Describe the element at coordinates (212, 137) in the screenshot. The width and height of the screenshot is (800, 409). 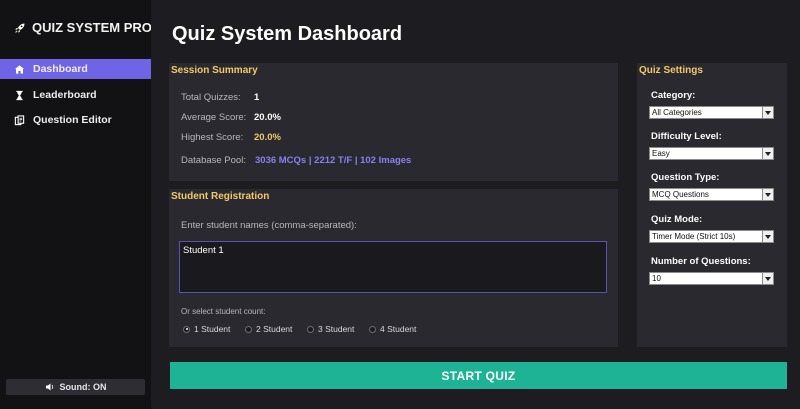
I see `summary-label: Highest Score:` at that location.